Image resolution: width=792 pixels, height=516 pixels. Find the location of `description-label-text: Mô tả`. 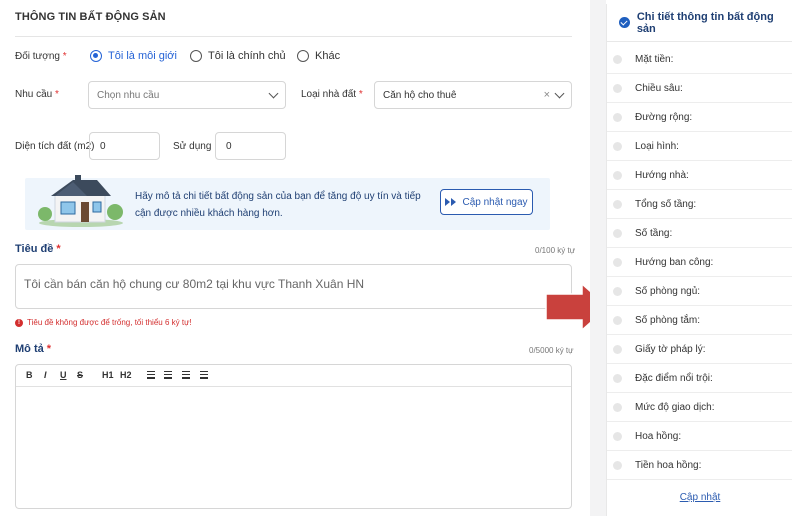

description-label-text: Mô tả is located at coordinates (29, 349).